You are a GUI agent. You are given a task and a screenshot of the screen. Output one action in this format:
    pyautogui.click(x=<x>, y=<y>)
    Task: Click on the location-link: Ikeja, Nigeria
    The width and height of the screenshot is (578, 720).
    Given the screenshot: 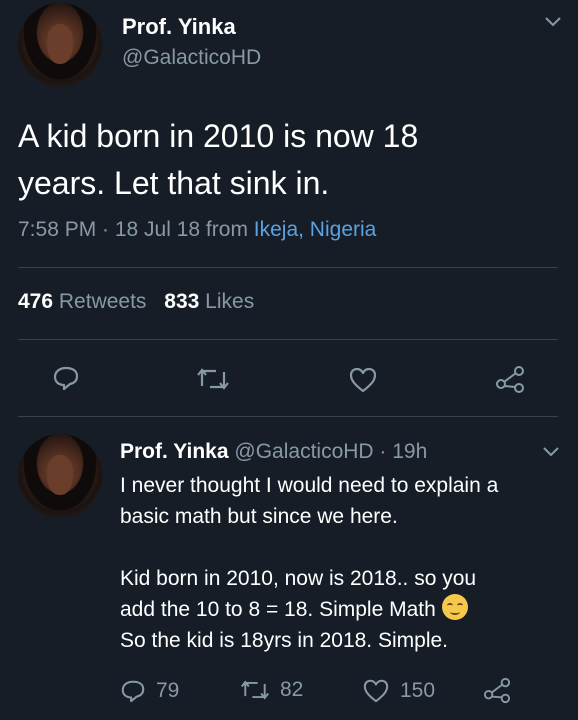 What is the action you would take?
    pyautogui.click(x=315, y=229)
    